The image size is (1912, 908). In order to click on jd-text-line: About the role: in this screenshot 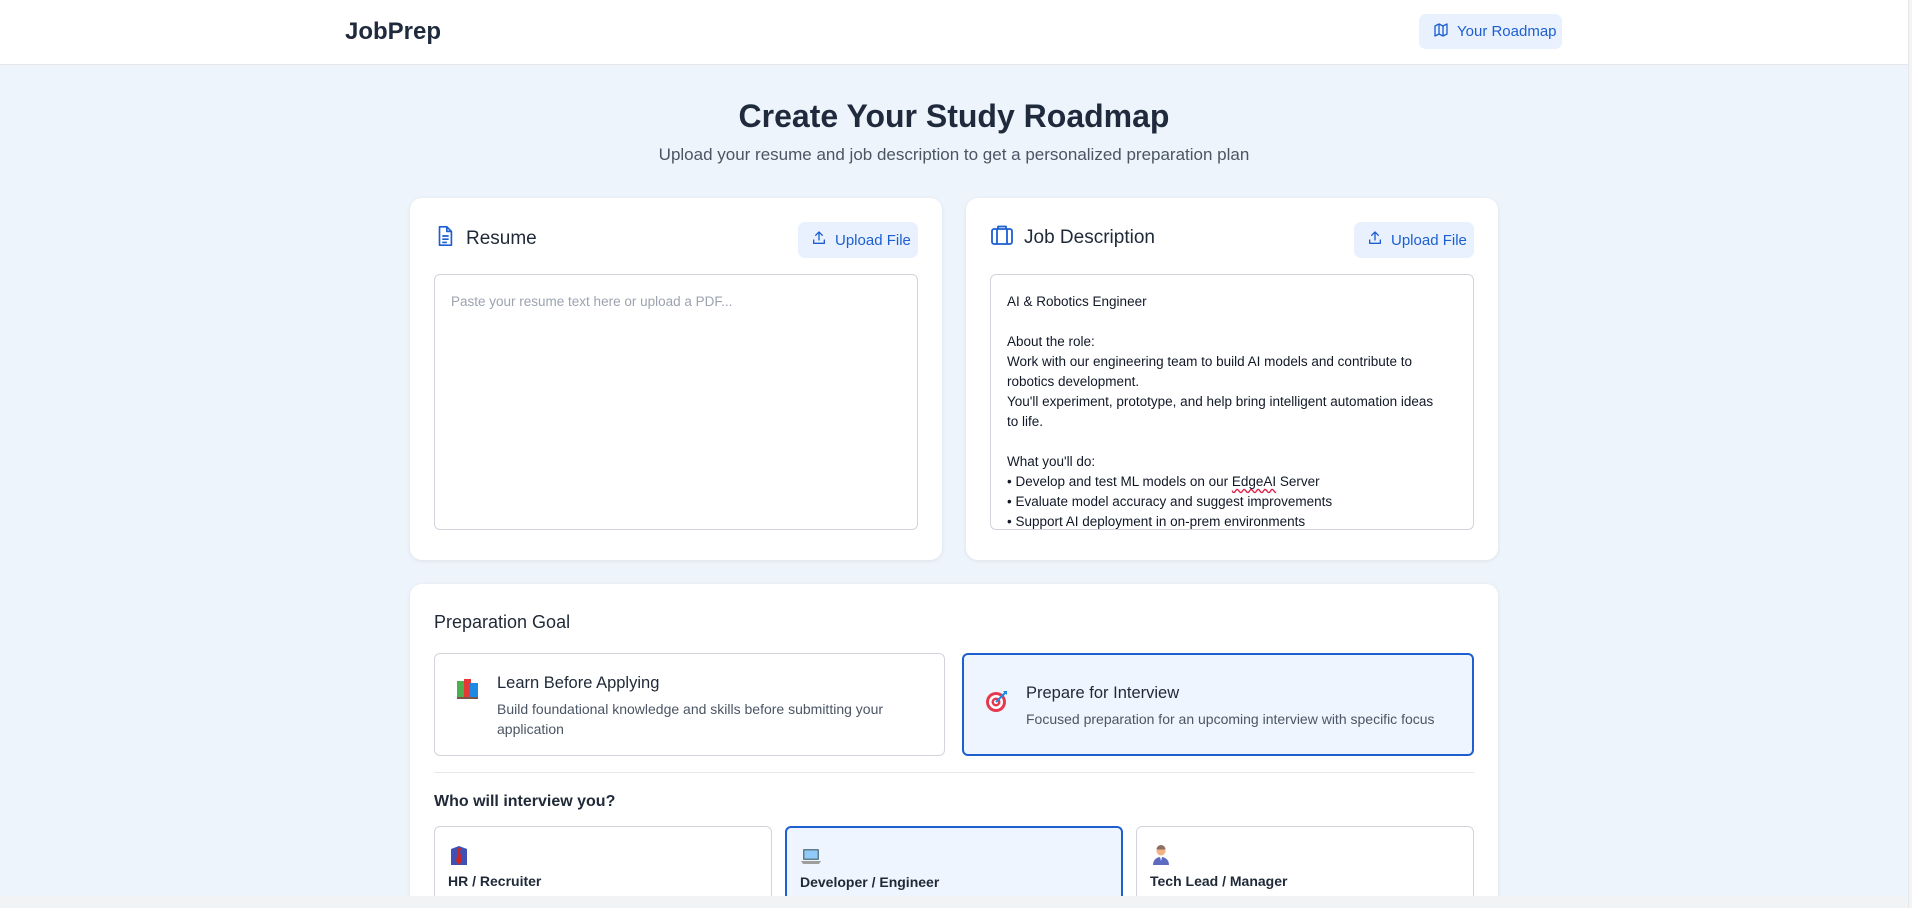, I will do `click(1051, 341)`.